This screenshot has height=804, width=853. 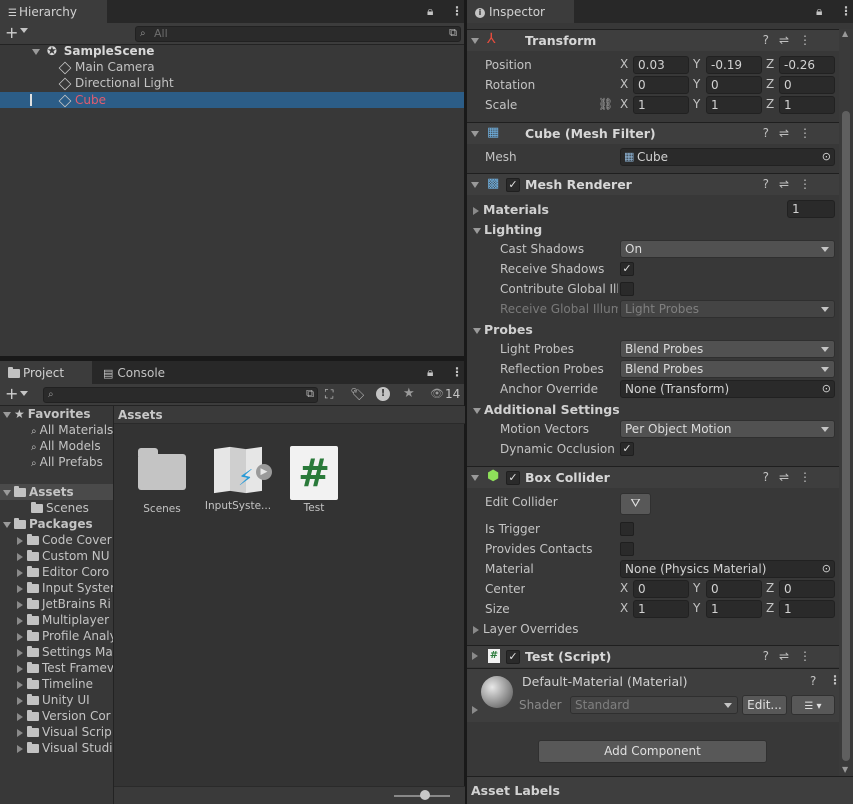 What do you see at coordinates (654, 705) in the screenshot?
I see `shader-dropdown: Standard` at bounding box center [654, 705].